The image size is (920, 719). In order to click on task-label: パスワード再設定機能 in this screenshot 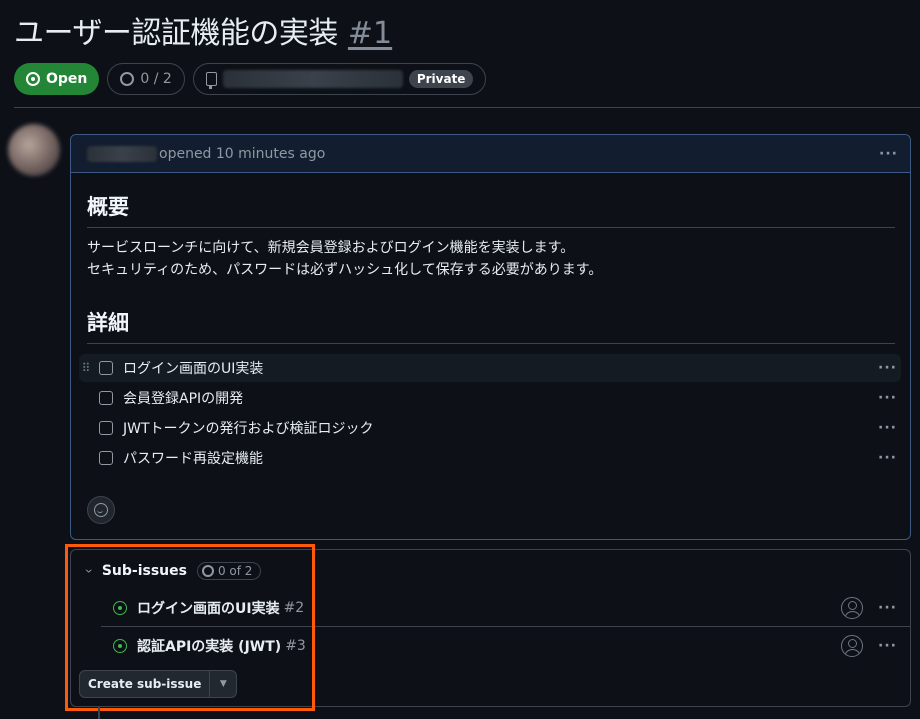, I will do `click(193, 459)`.